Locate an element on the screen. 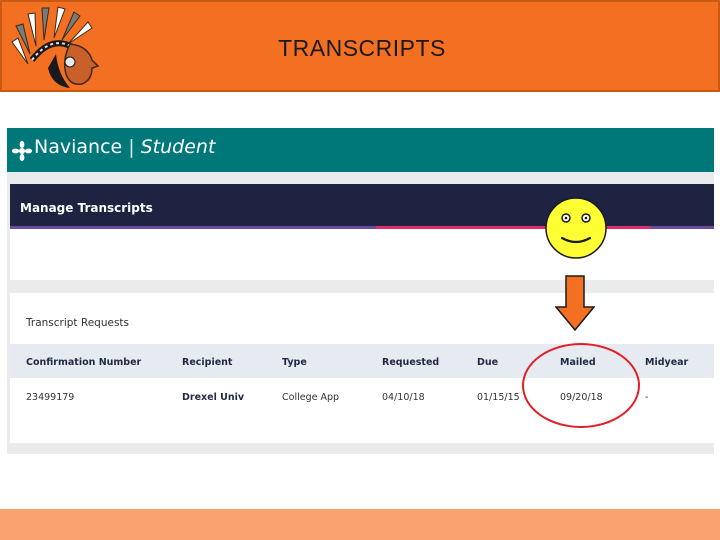  card-title: Transcript Requests is located at coordinates (77, 323).